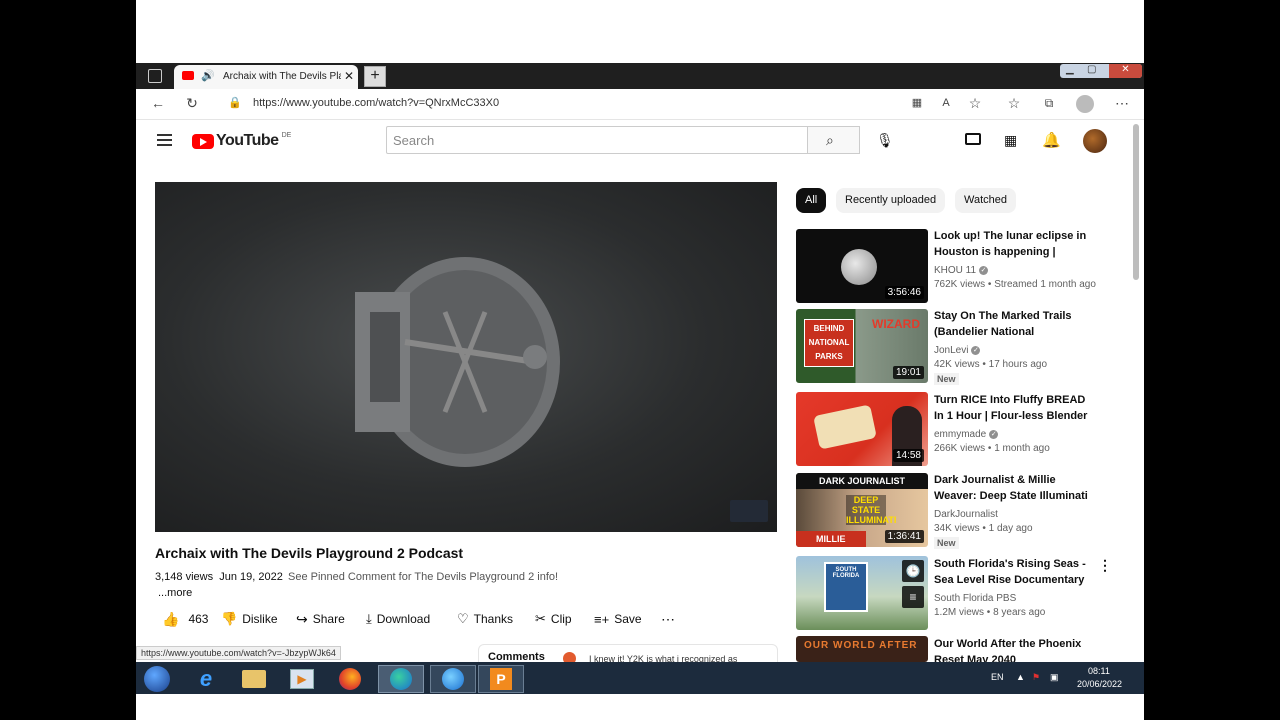 The height and width of the screenshot is (720, 1280). Describe the element at coordinates (282, 76) in the screenshot. I see `tab-title: Archaix with The Devils Play` at that location.